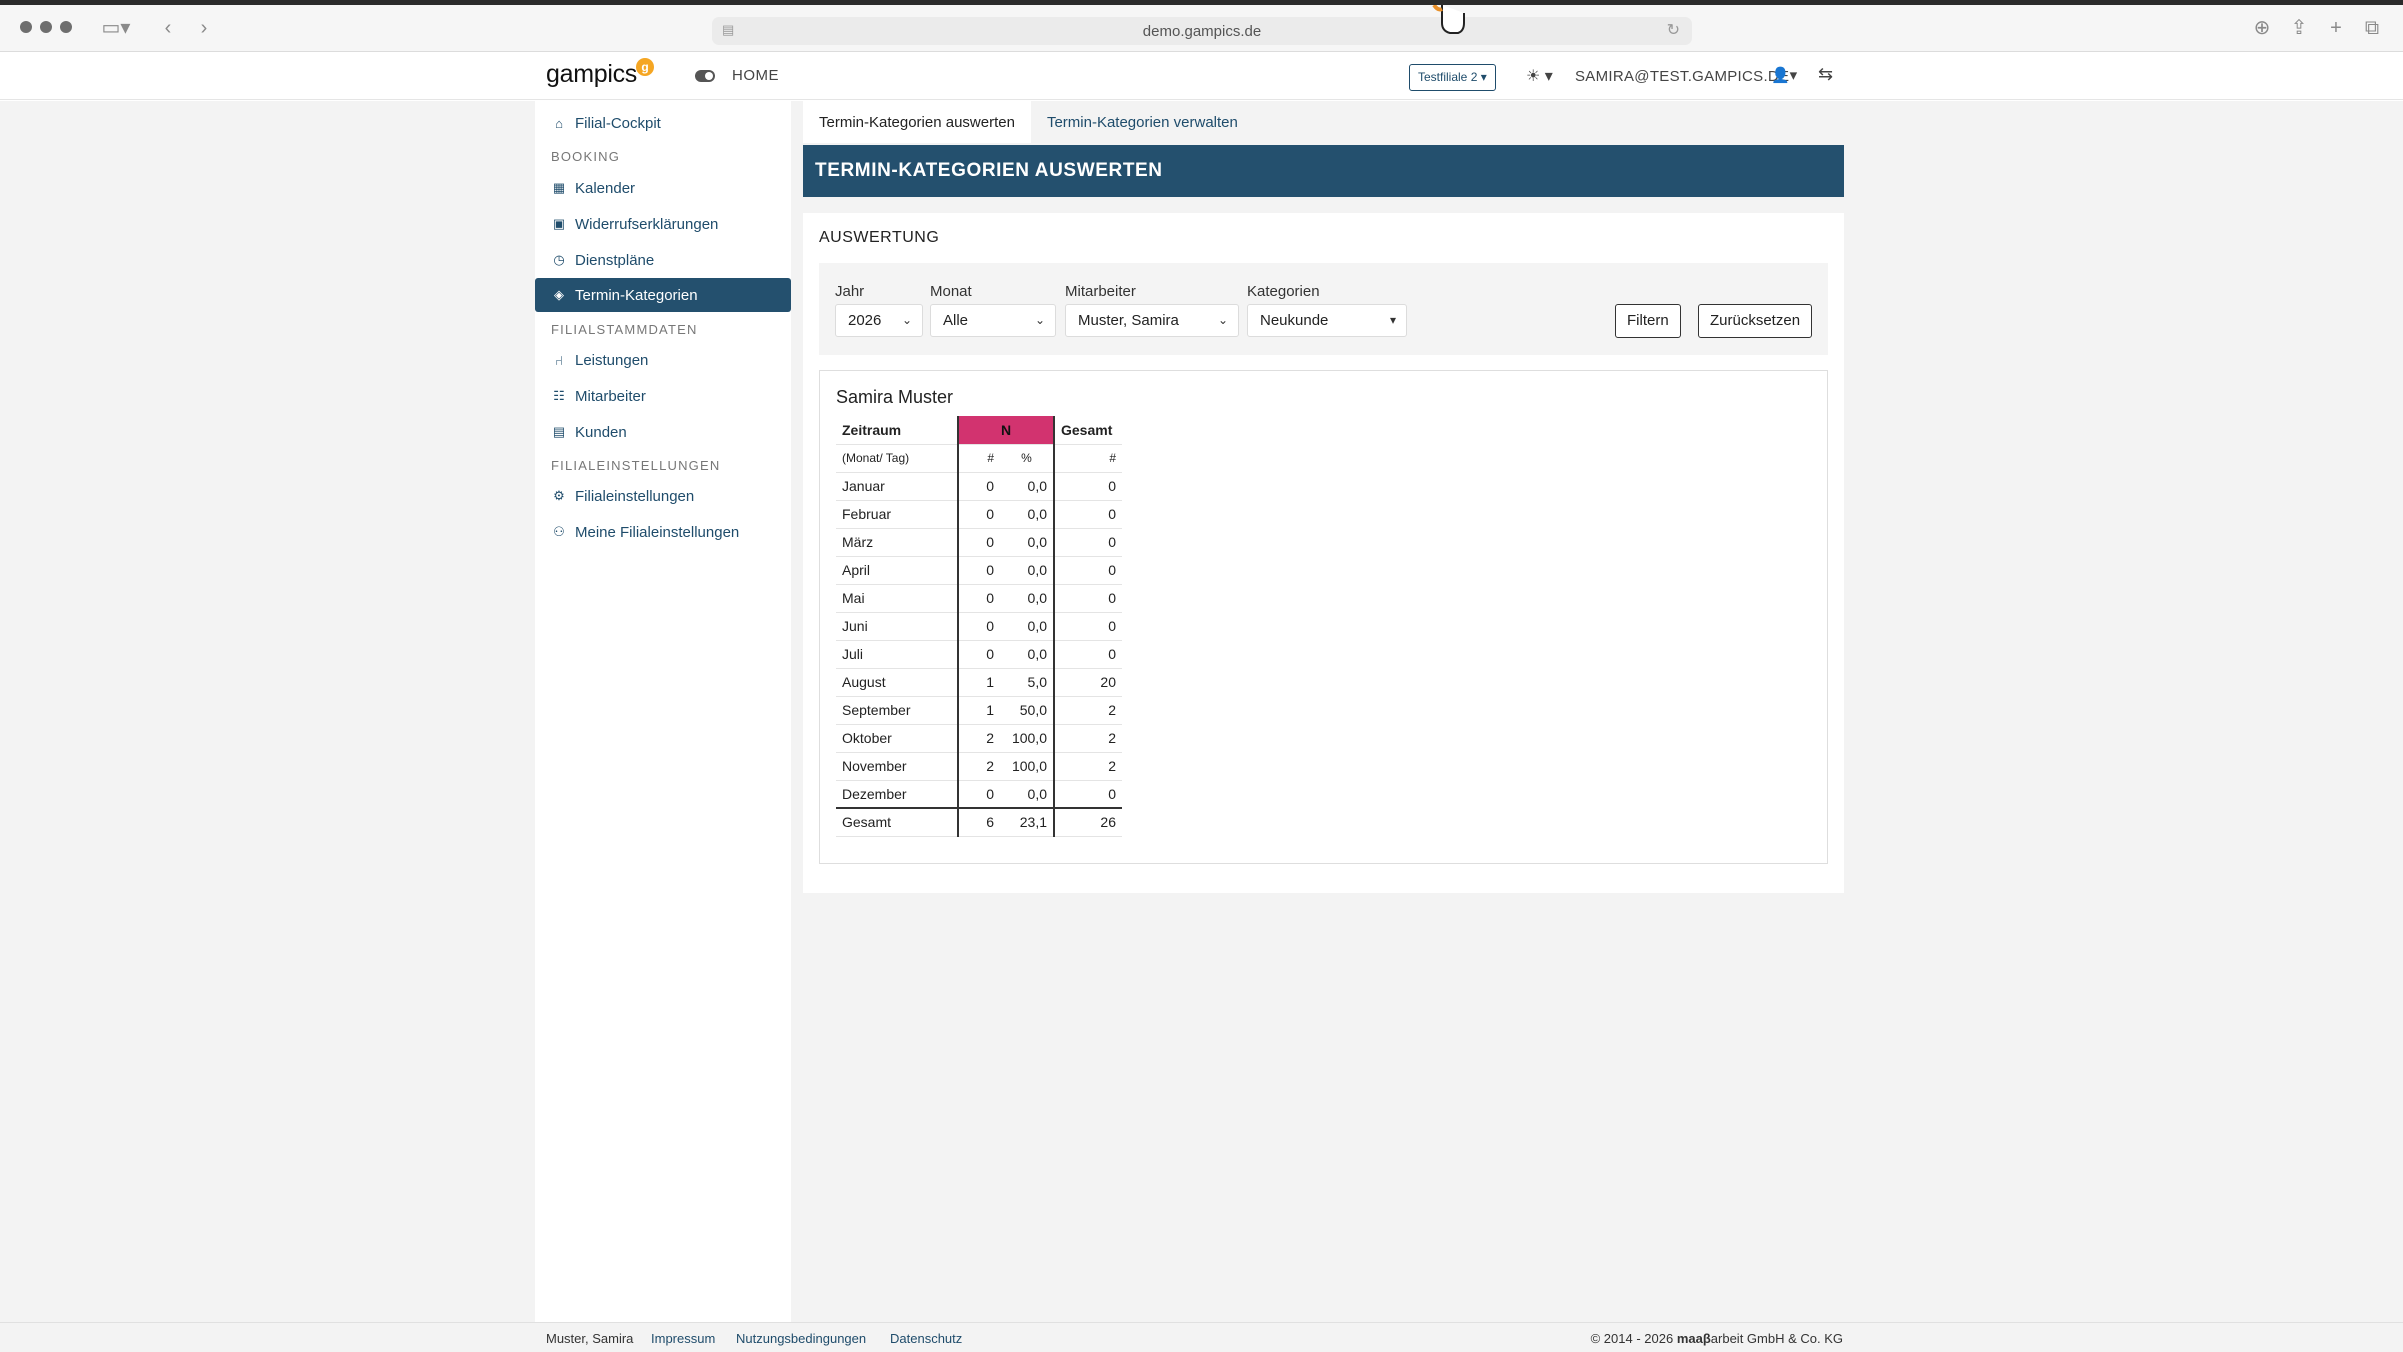 The height and width of the screenshot is (1352, 2403). Describe the element at coordinates (850, 291) in the screenshot. I see `jahr-label: Jahr` at that location.